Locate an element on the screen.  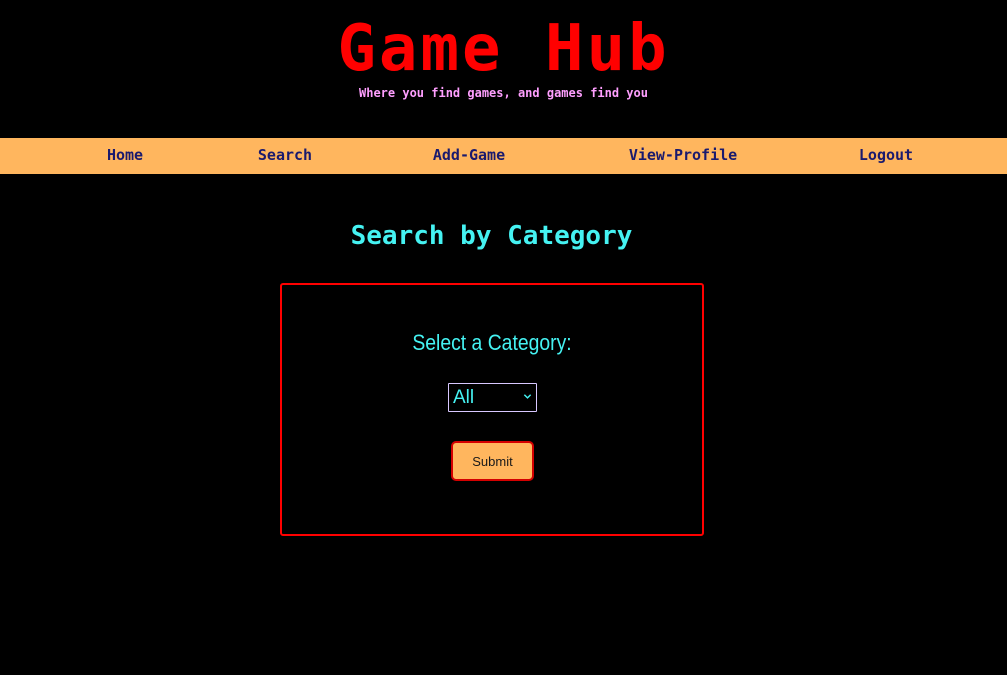
page-heading: Search by Category is located at coordinates (491, 236).